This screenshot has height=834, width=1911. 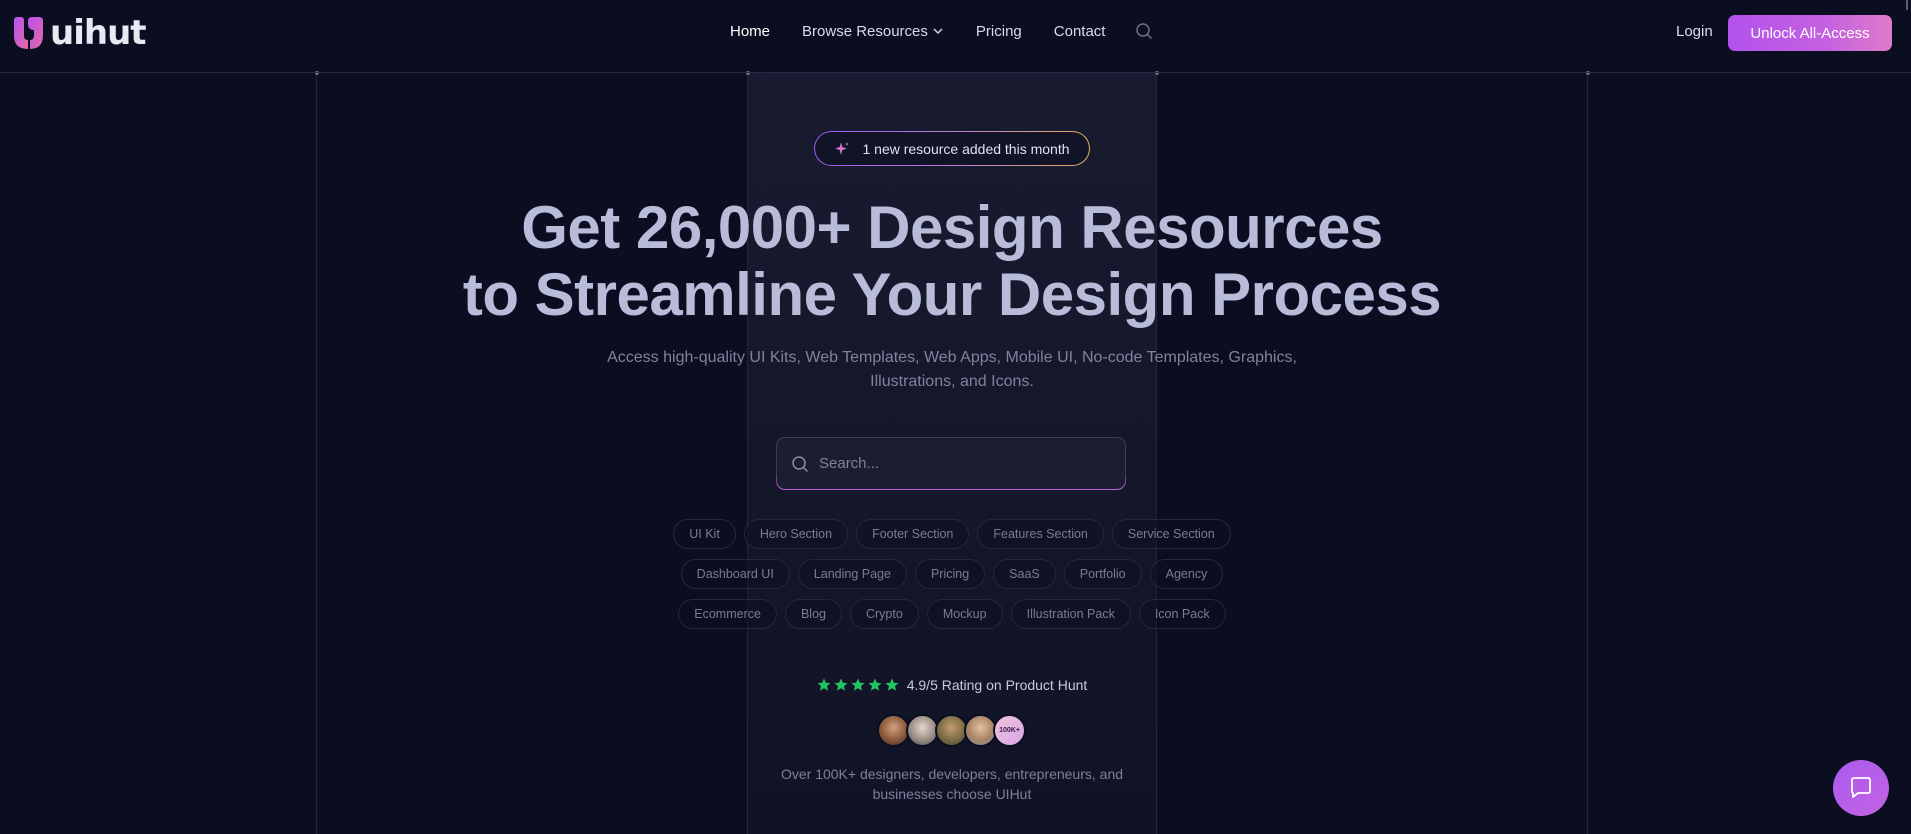 I want to click on tag-crypto: Crypto, so click(x=884, y=614).